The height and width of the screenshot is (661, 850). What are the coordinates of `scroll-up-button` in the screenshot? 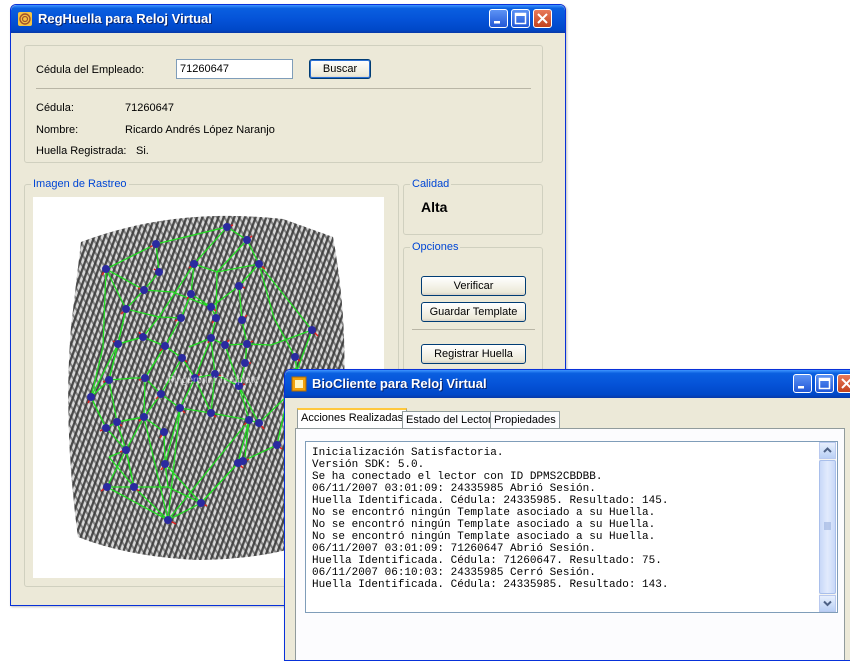 It's located at (827, 450).